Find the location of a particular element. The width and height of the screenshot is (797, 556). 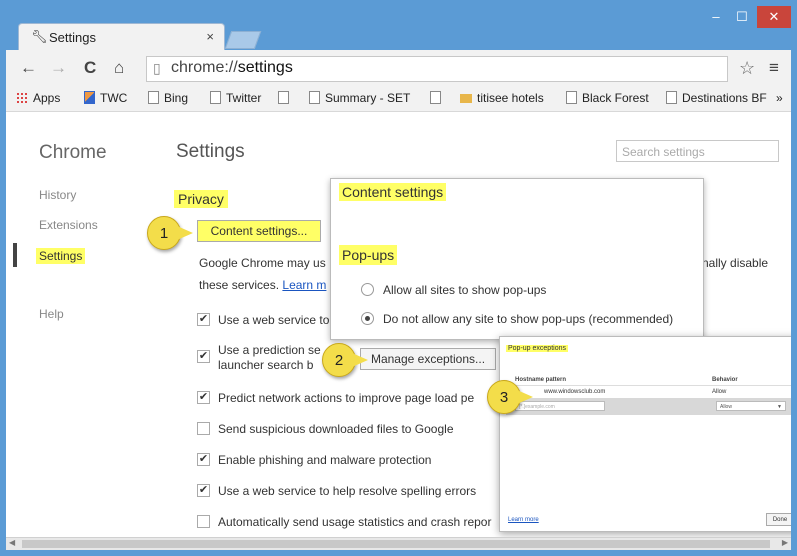

callout-1: 1 is located at coordinates (170, 233).